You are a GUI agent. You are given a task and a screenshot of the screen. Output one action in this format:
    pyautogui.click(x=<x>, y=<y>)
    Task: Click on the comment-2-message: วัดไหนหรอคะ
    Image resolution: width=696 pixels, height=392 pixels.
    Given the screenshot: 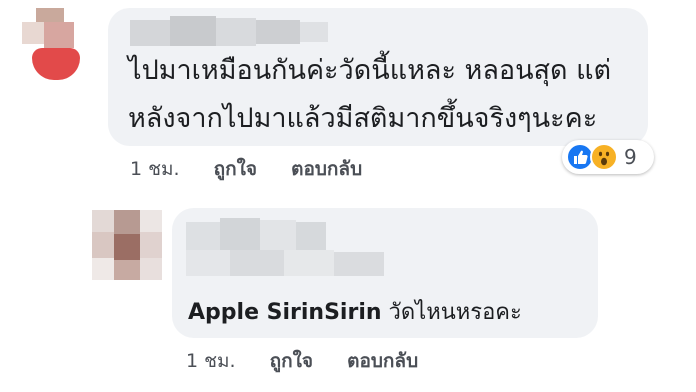 What is the action you would take?
    pyautogui.click(x=455, y=312)
    